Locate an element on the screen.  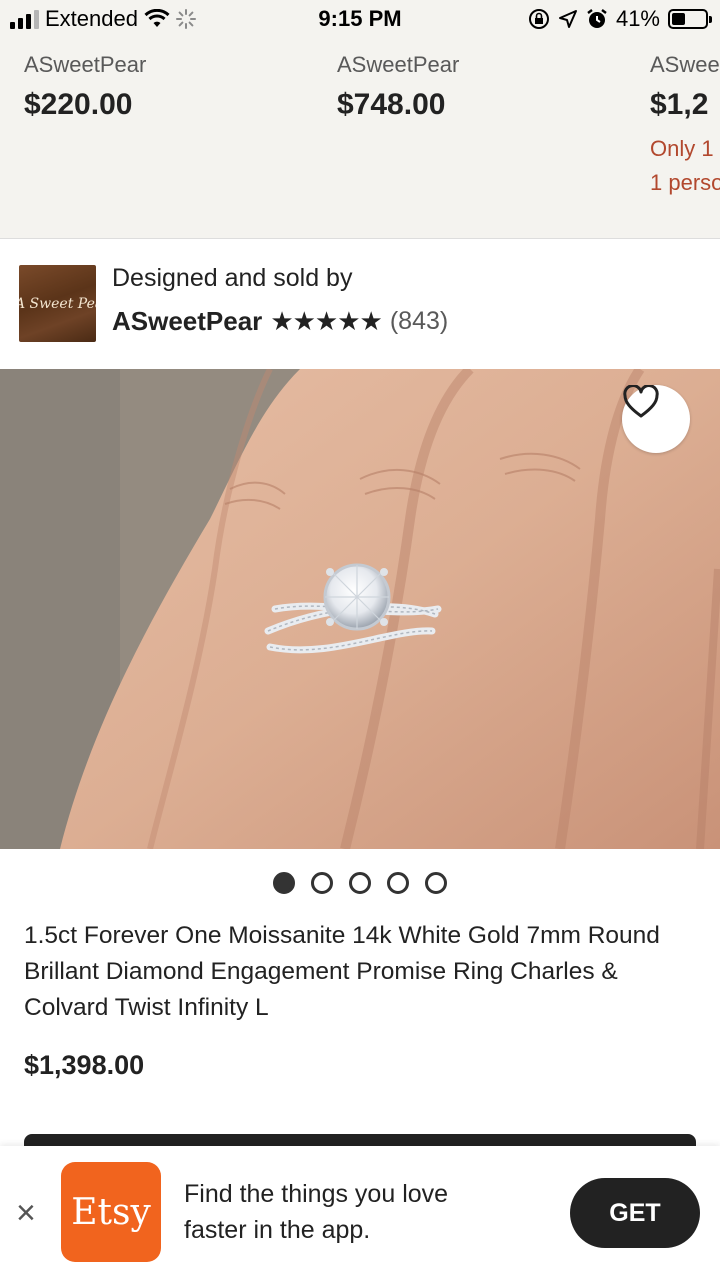
related-price: $748.00 is located at coordinates (391, 104).